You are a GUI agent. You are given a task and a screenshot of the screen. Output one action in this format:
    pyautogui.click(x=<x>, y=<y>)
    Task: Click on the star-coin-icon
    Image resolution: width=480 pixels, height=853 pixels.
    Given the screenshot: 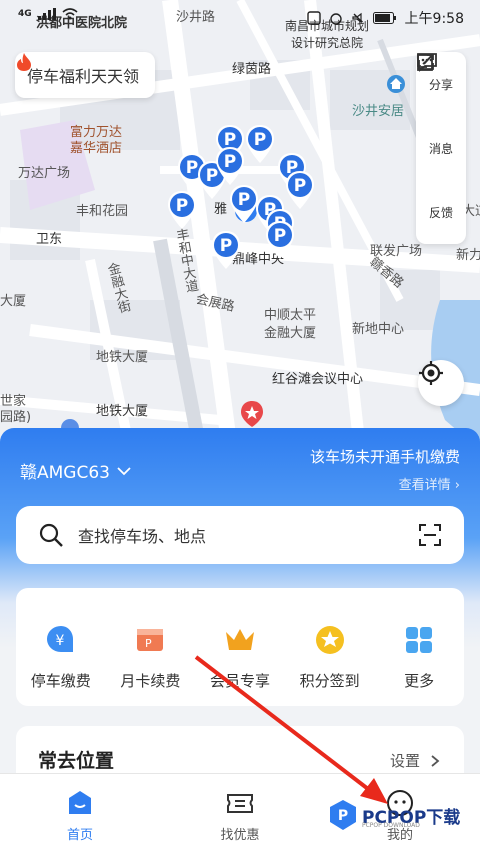 What is the action you would take?
    pyautogui.click(x=329, y=640)
    